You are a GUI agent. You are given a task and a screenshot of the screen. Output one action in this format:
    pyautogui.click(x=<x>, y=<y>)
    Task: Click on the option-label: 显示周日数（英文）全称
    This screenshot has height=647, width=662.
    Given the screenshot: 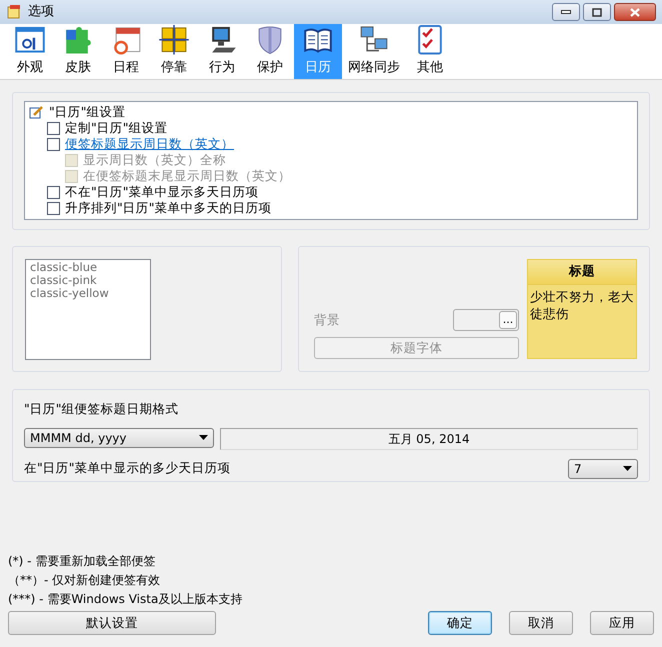 What is the action you would take?
    pyautogui.click(x=154, y=159)
    